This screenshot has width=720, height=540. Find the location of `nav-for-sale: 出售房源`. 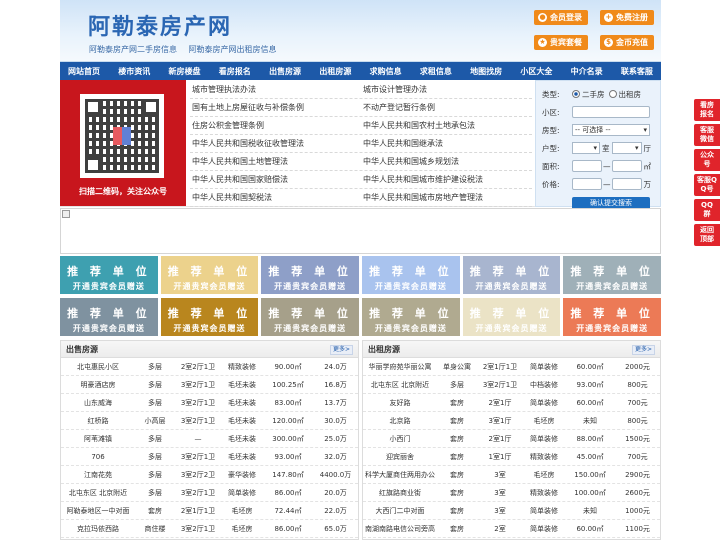

nav-for-sale: 出售房源 is located at coordinates (285, 71).